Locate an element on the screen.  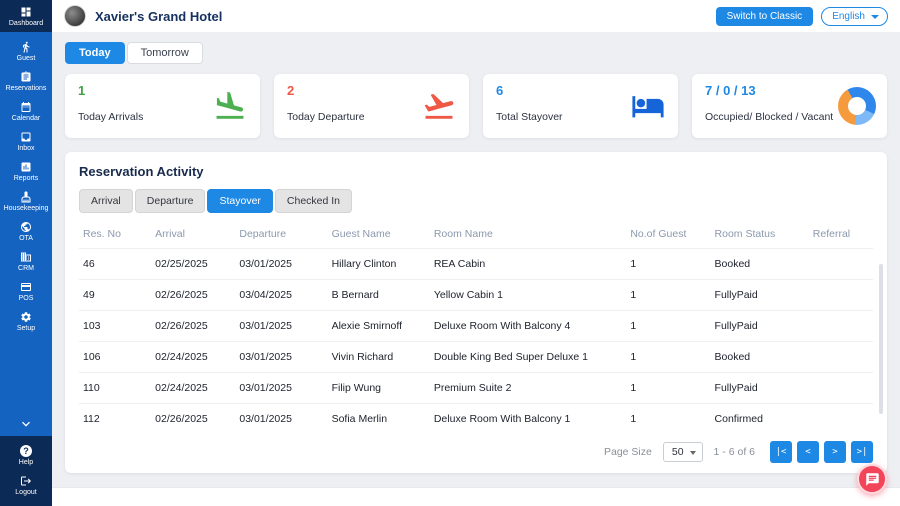
cell-res-no: 112 is located at coordinates (115, 418).